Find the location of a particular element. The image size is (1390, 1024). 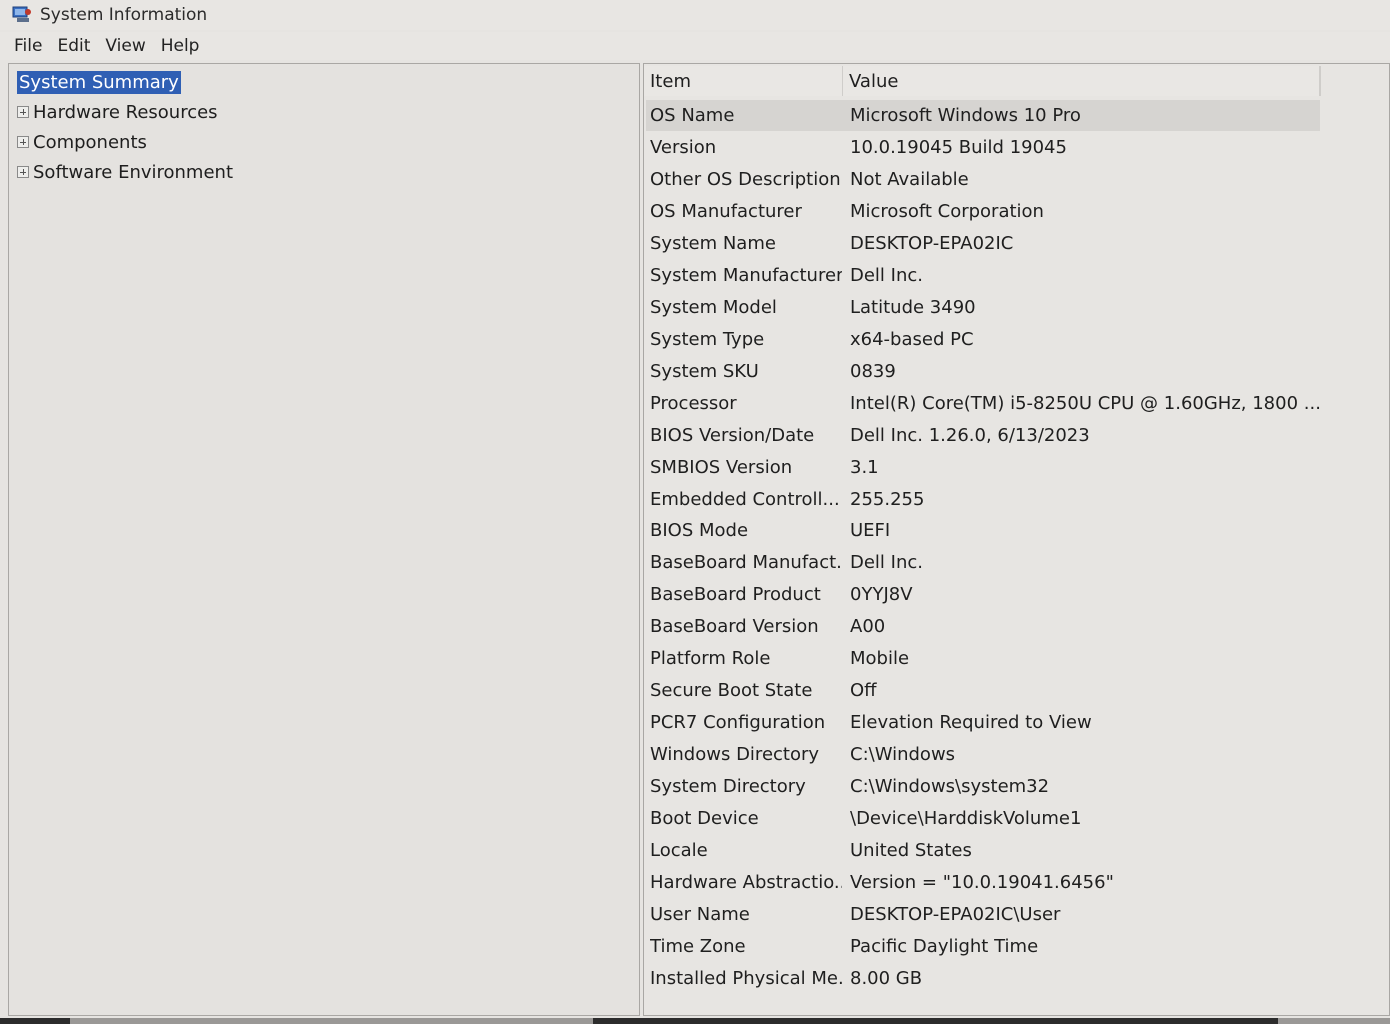

tree-item-system-summary: System Summary is located at coordinates (99, 82).